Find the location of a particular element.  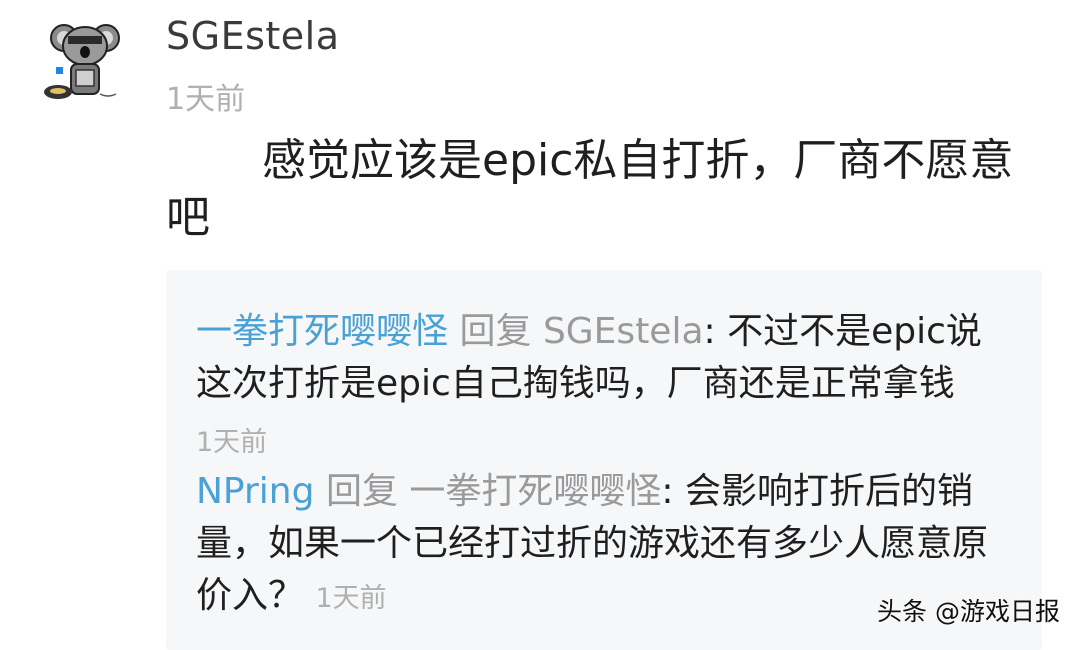

reply-target: SGEstela is located at coordinates (623, 331).